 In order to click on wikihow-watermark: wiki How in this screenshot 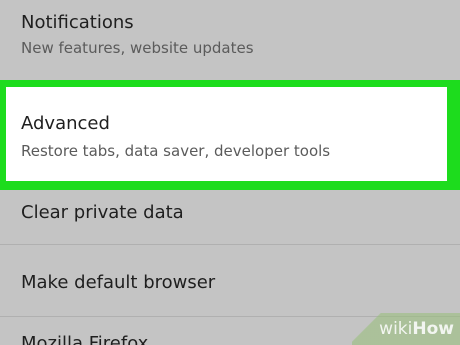, I will do `click(416, 329)`.